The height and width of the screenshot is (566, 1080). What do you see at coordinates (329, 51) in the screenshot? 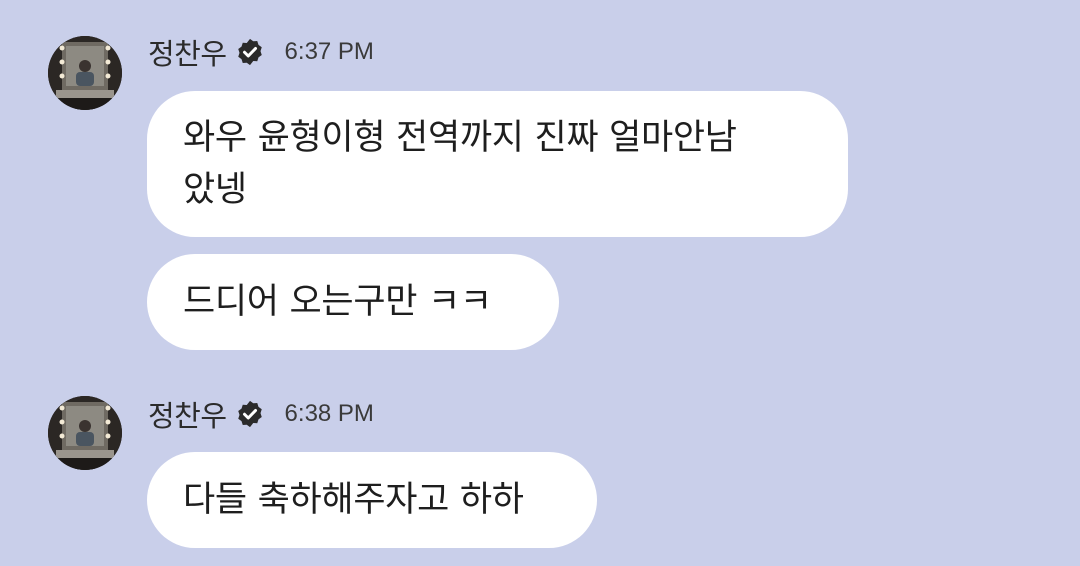
I see `message-timestamp: 6:37 PM` at bounding box center [329, 51].